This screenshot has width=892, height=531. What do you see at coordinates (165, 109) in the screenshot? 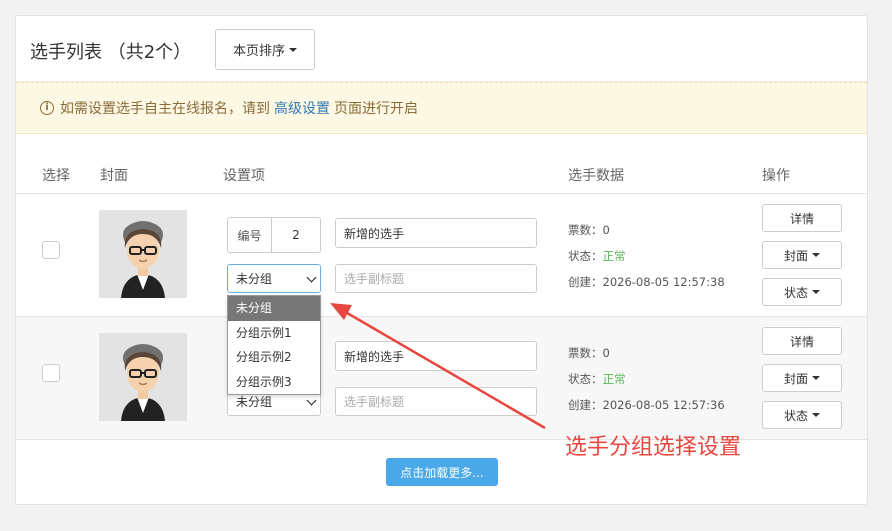
I see `notice-prefix: 如需设置选手自主在线报名，请到` at bounding box center [165, 109].